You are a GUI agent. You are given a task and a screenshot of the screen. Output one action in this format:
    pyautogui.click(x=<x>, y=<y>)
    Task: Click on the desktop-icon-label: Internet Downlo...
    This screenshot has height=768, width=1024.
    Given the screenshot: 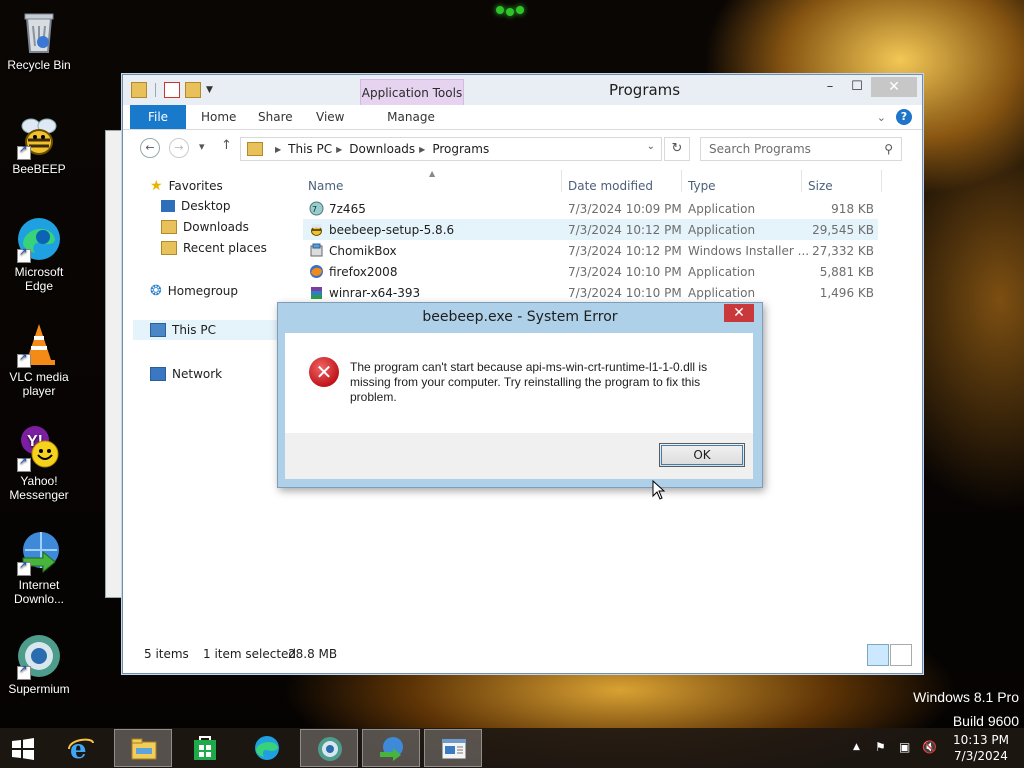 What is the action you would take?
    pyautogui.click(x=39, y=592)
    